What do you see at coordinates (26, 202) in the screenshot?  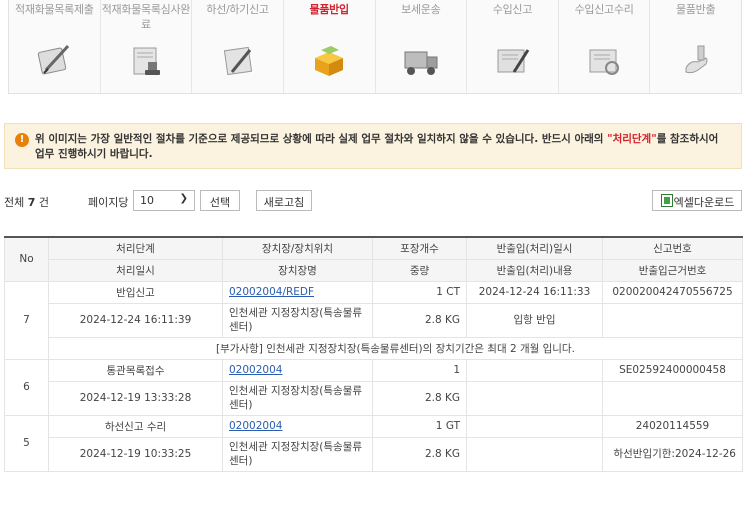 I see `total-count: 전체 7 건` at bounding box center [26, 202].